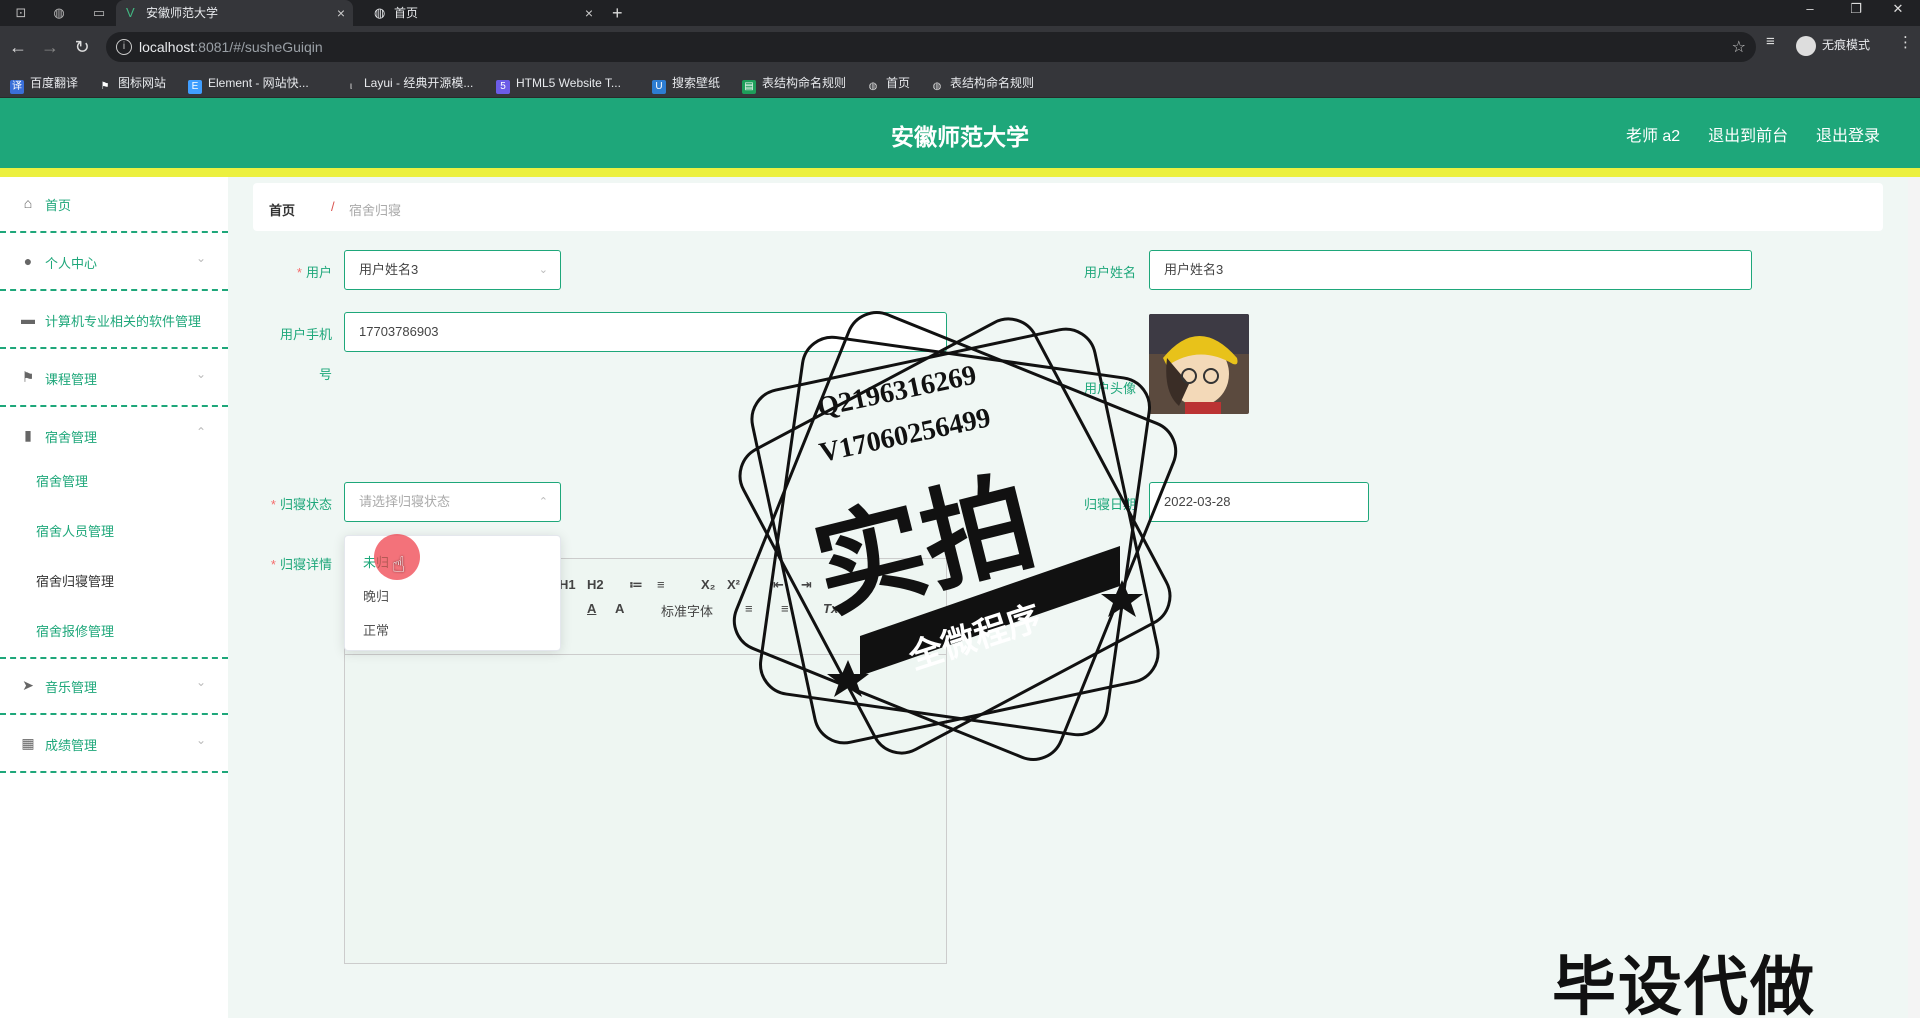  I want to click on bookmark-item: 译百度翻译, so click(44, 84).